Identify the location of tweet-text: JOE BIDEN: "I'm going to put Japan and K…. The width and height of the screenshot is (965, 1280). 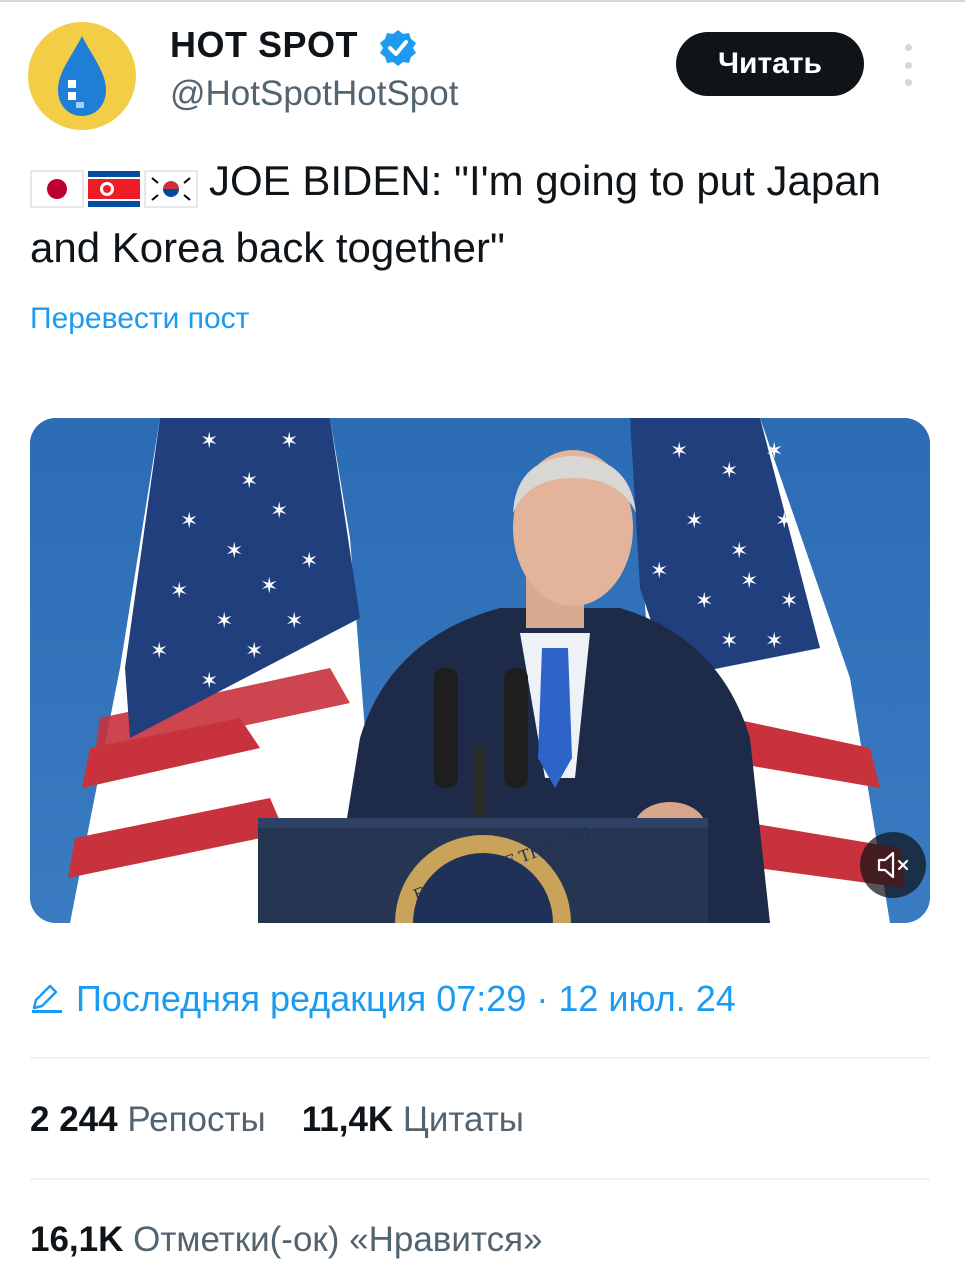
(480, 214).